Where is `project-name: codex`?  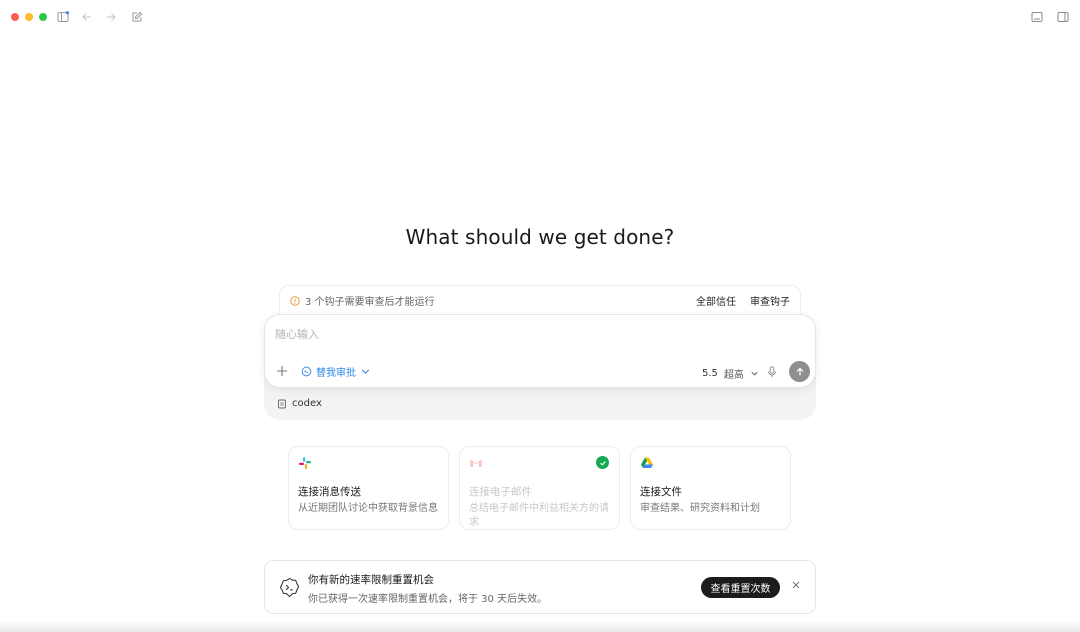
project-name: codex is located at coordinates (307, 403).